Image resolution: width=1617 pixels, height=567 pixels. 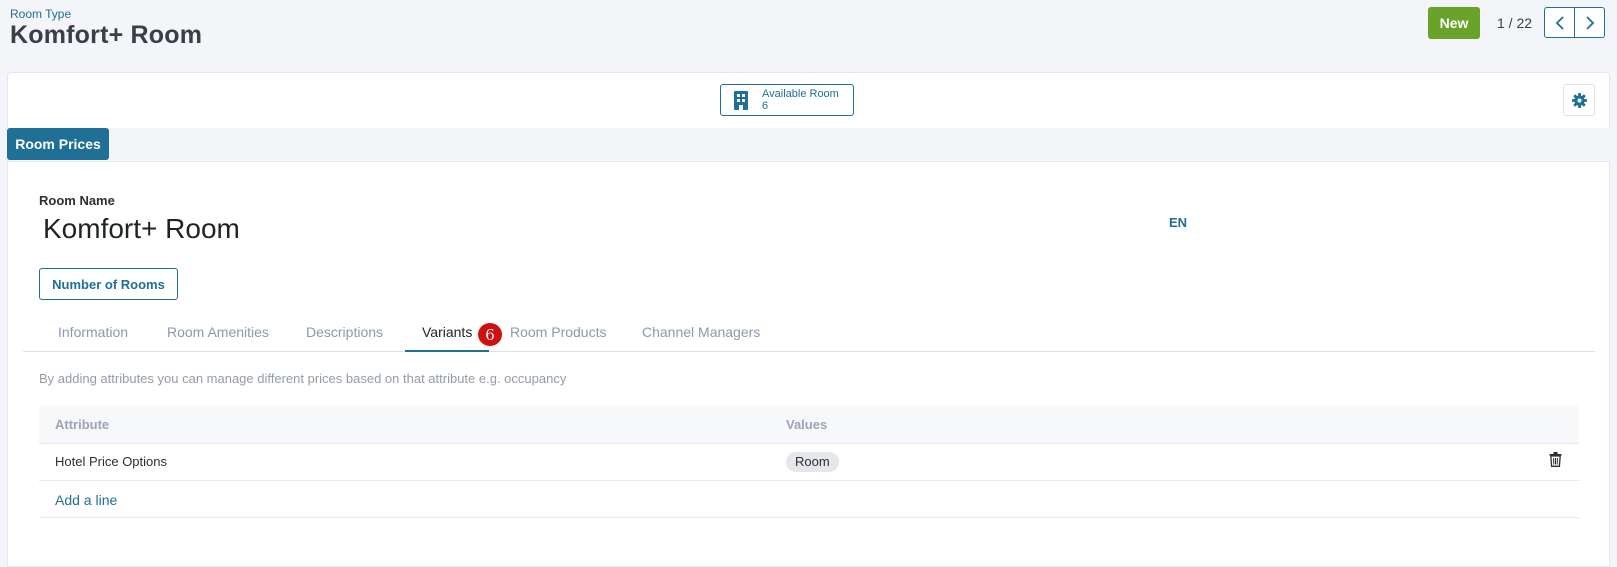 I want to click on available-room-button: Available Room 6, so click(x=787, y=100).